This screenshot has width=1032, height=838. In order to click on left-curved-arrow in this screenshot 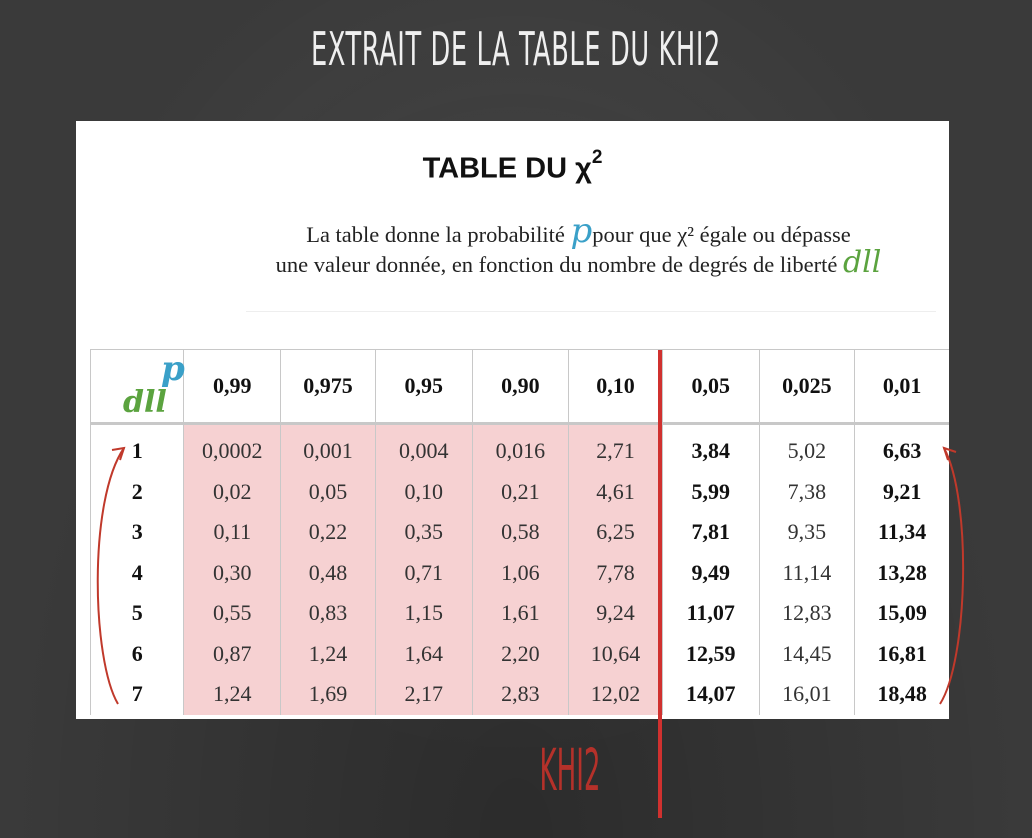, I will do `click(110, 576)`.